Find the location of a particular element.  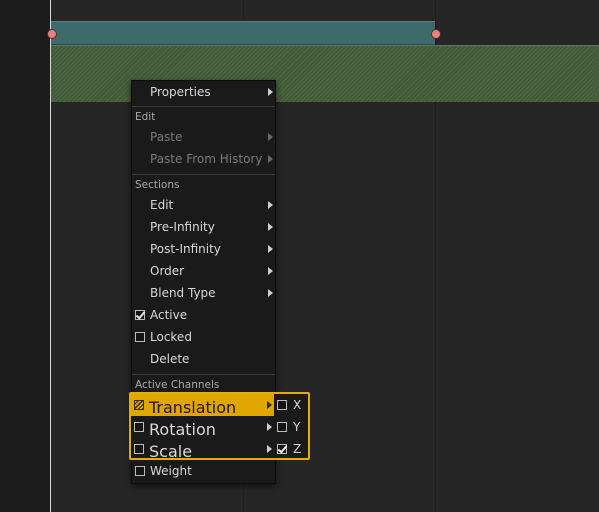

menu-item-weight: Weight is located at coordinates (203, 471).